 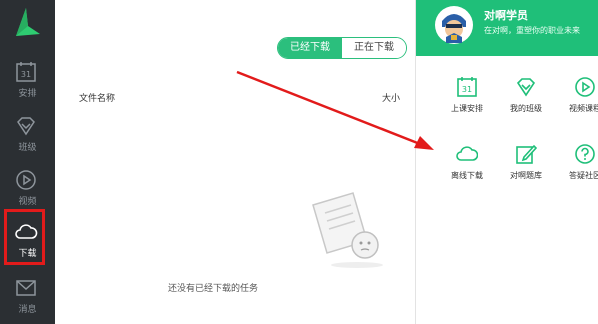 I want to click on menu-my-class: 我的班级, so click(x=525, y=106).